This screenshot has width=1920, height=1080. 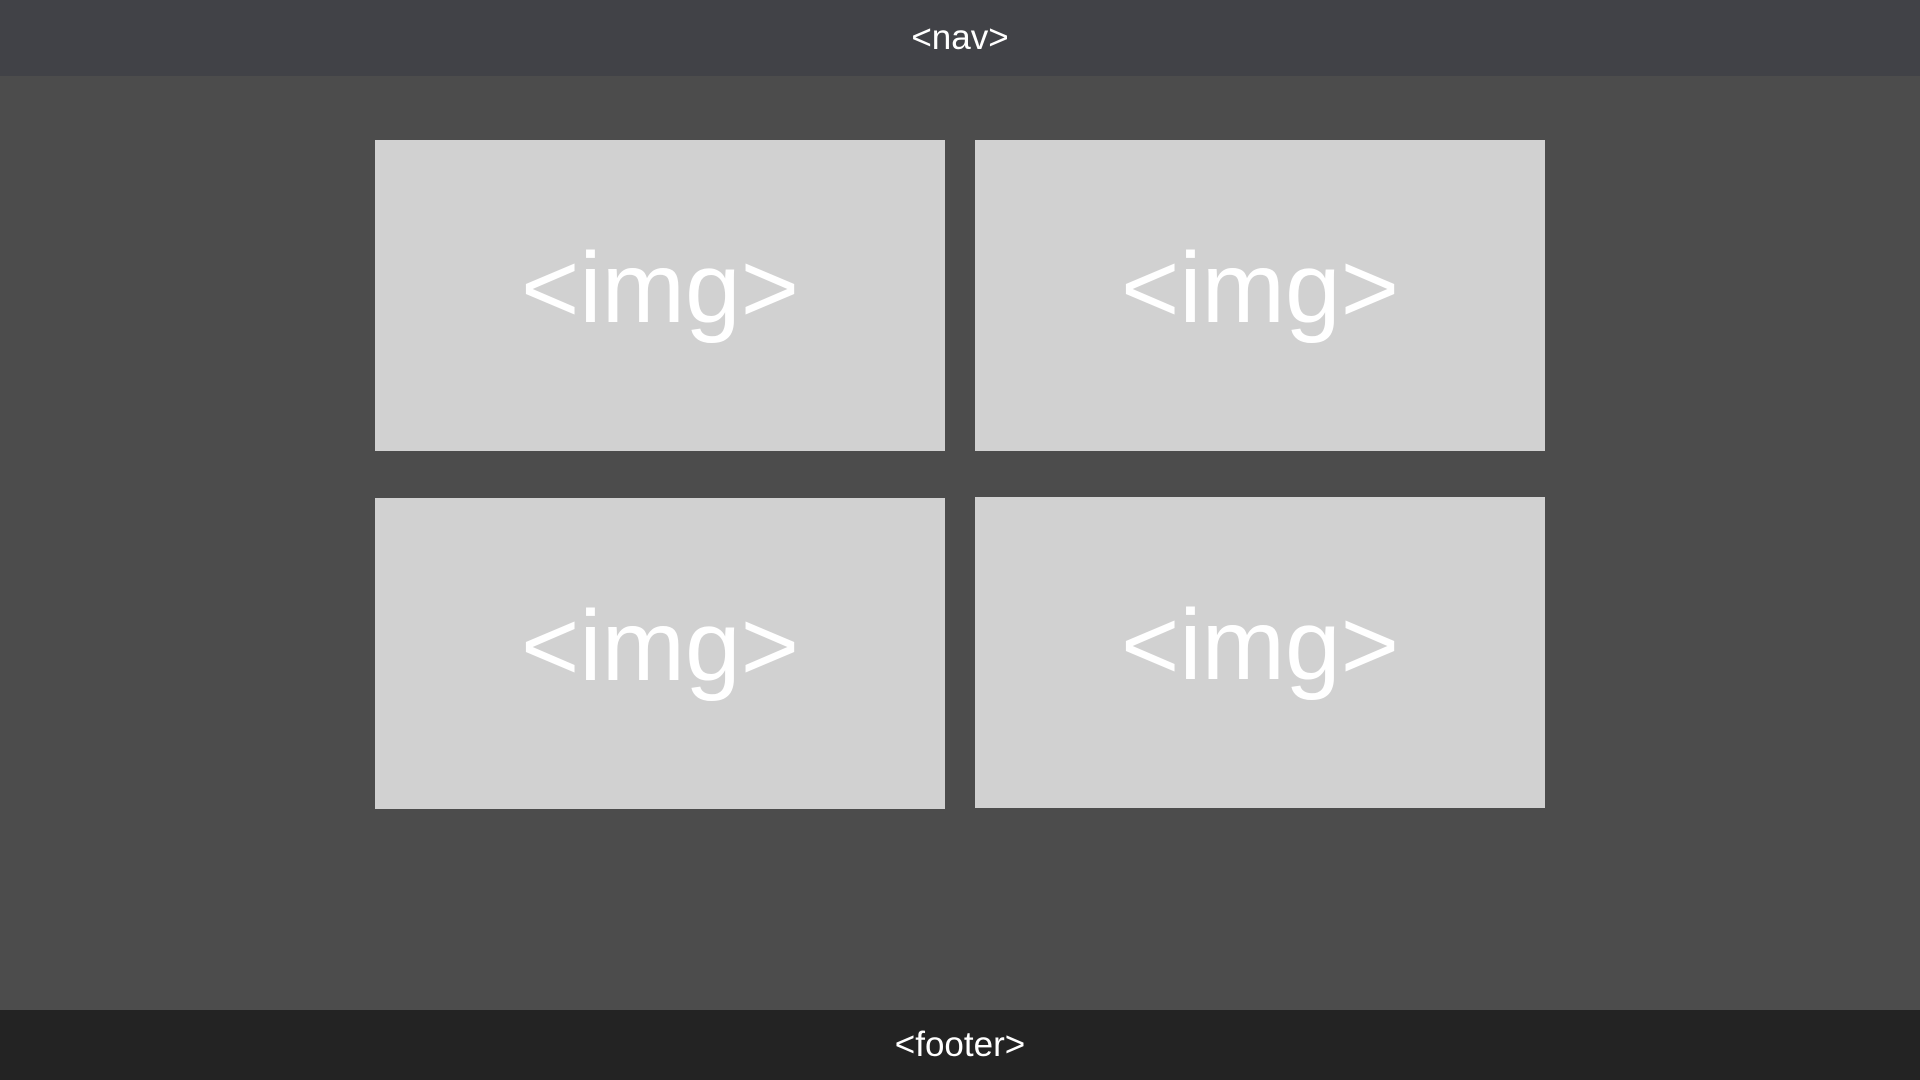 I want to click on footer-bar: <footer>, so click(x=960, y=1045).